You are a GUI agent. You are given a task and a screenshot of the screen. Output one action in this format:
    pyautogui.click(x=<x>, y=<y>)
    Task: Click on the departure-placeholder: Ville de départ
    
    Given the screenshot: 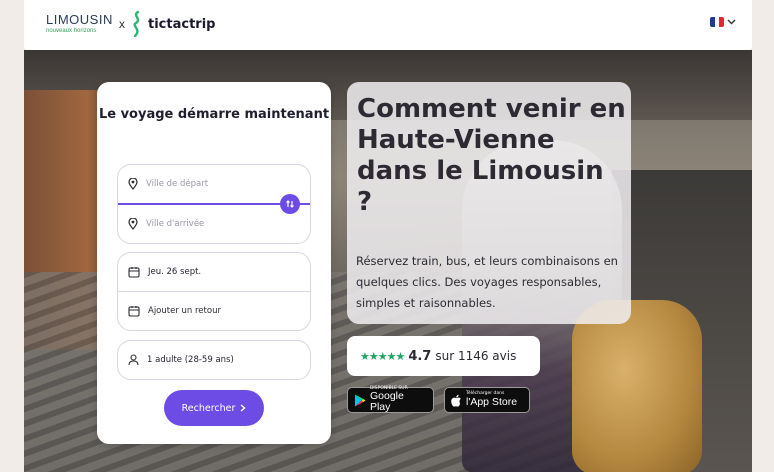 What is the action you would take?
    pyautogui.click(x=177, y=184)
    